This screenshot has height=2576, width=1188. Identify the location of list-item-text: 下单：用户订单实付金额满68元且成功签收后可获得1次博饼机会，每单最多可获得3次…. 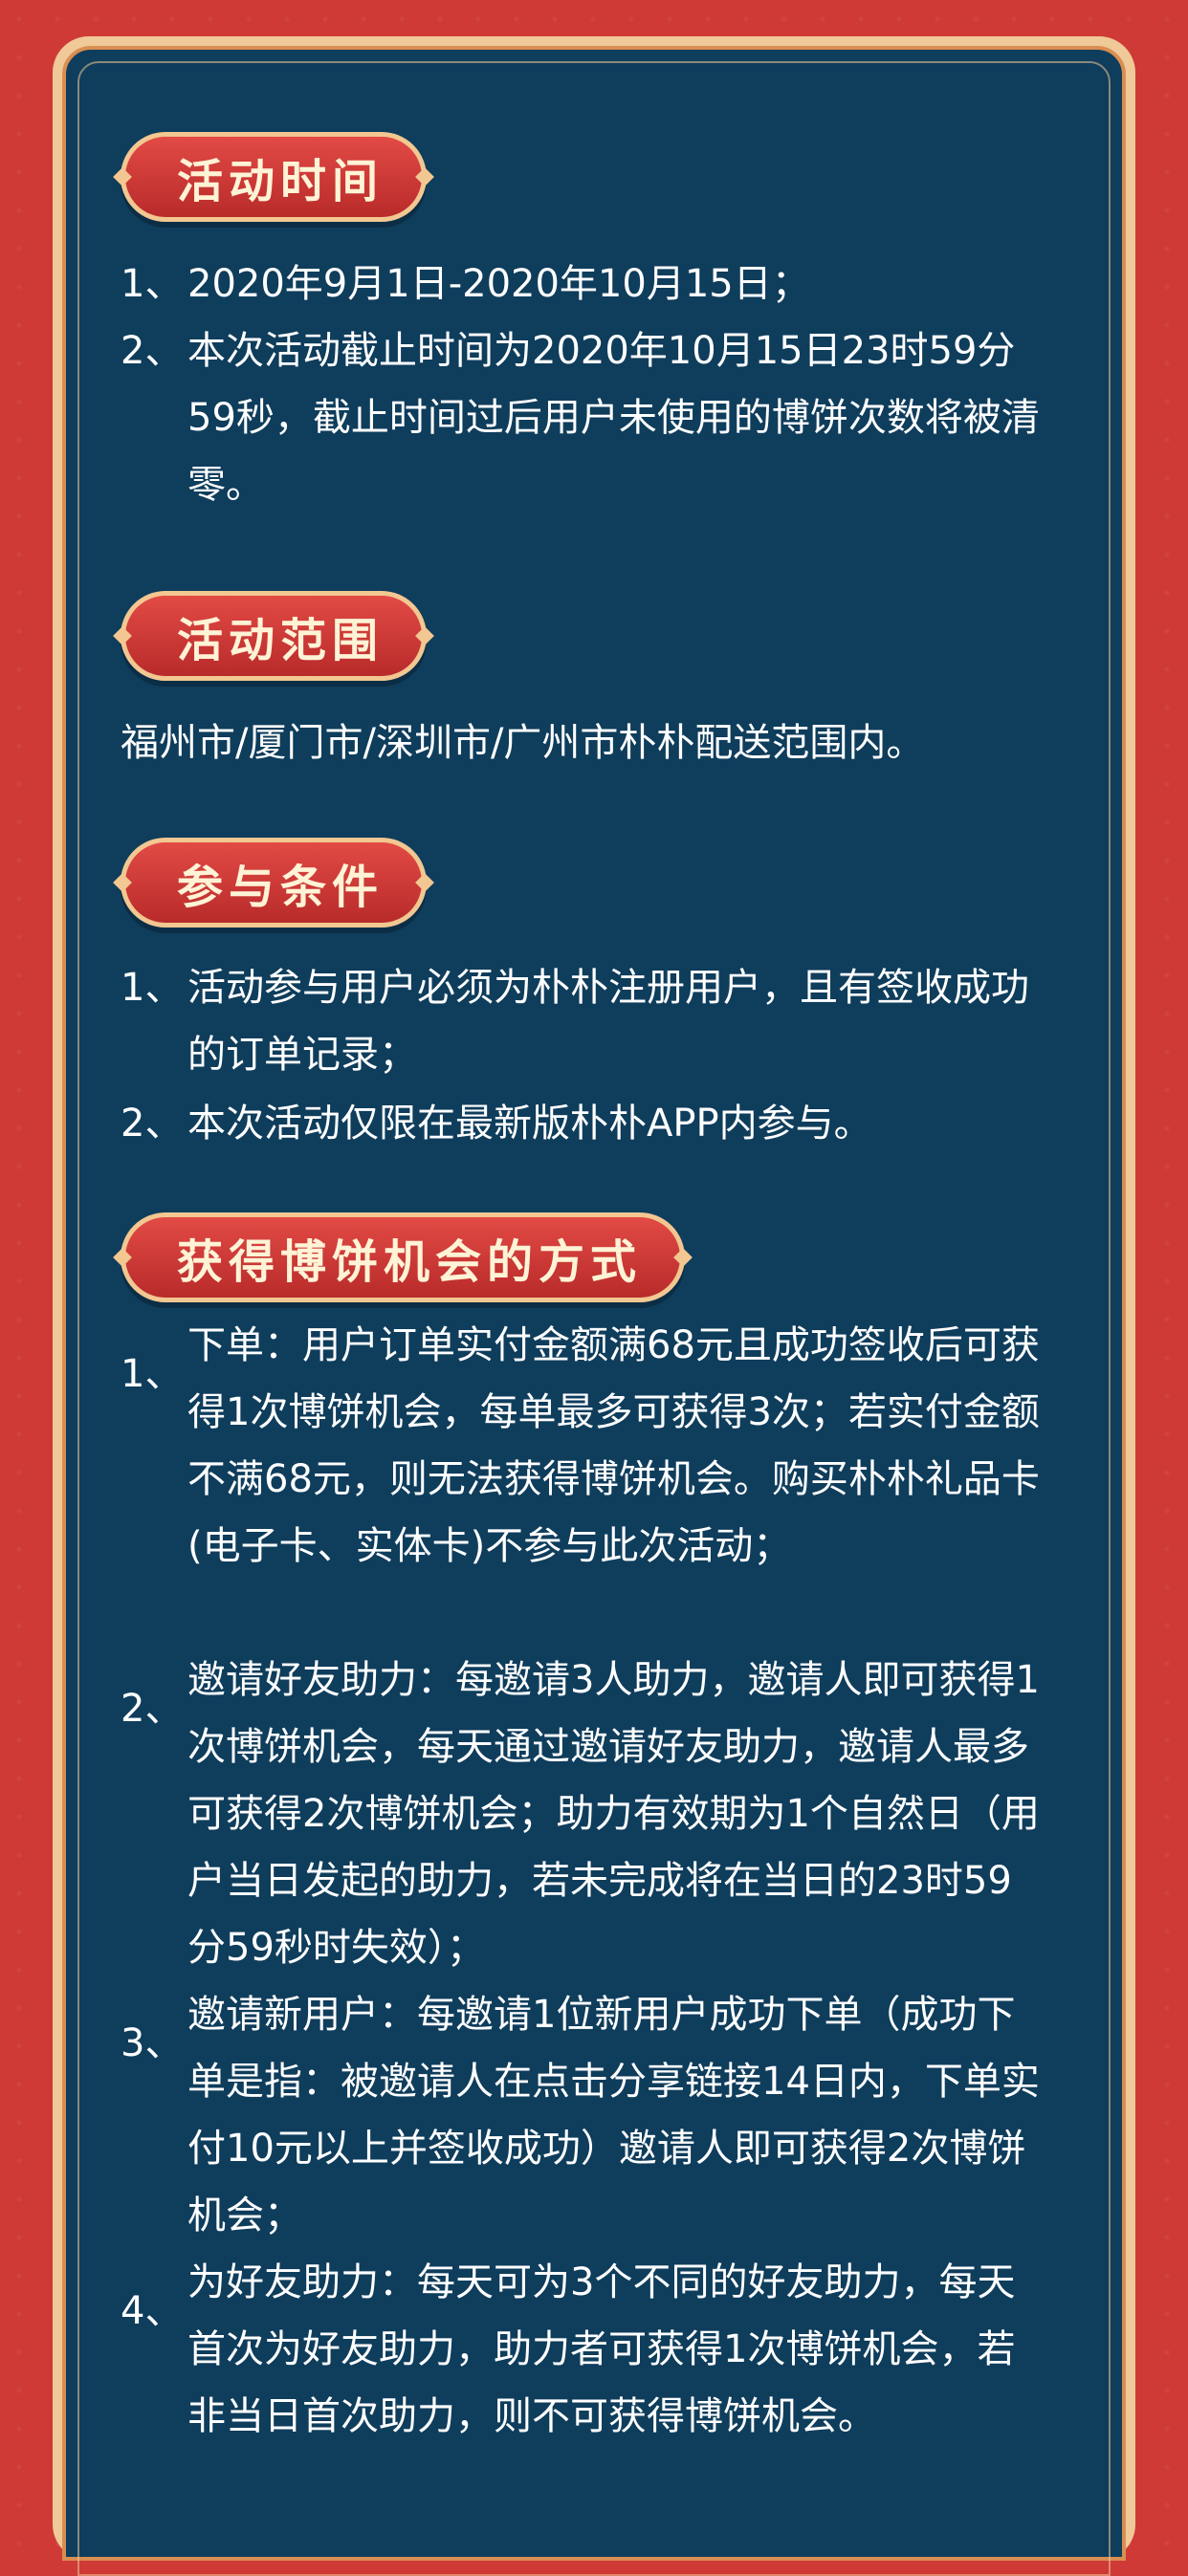
(613, 1445).